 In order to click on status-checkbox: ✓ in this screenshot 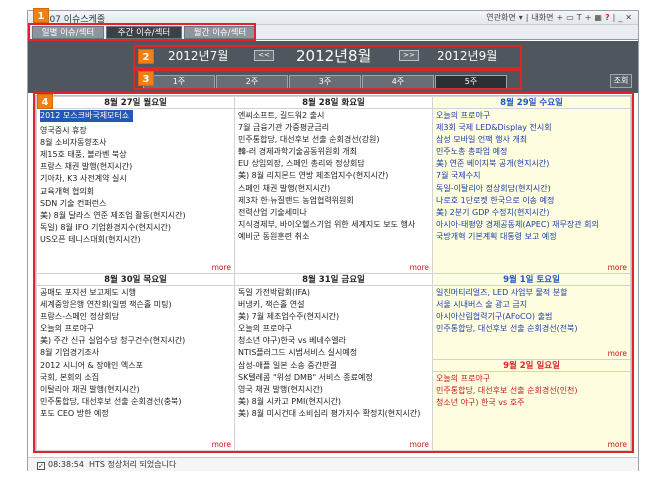, I will do `click(41, 466)`.